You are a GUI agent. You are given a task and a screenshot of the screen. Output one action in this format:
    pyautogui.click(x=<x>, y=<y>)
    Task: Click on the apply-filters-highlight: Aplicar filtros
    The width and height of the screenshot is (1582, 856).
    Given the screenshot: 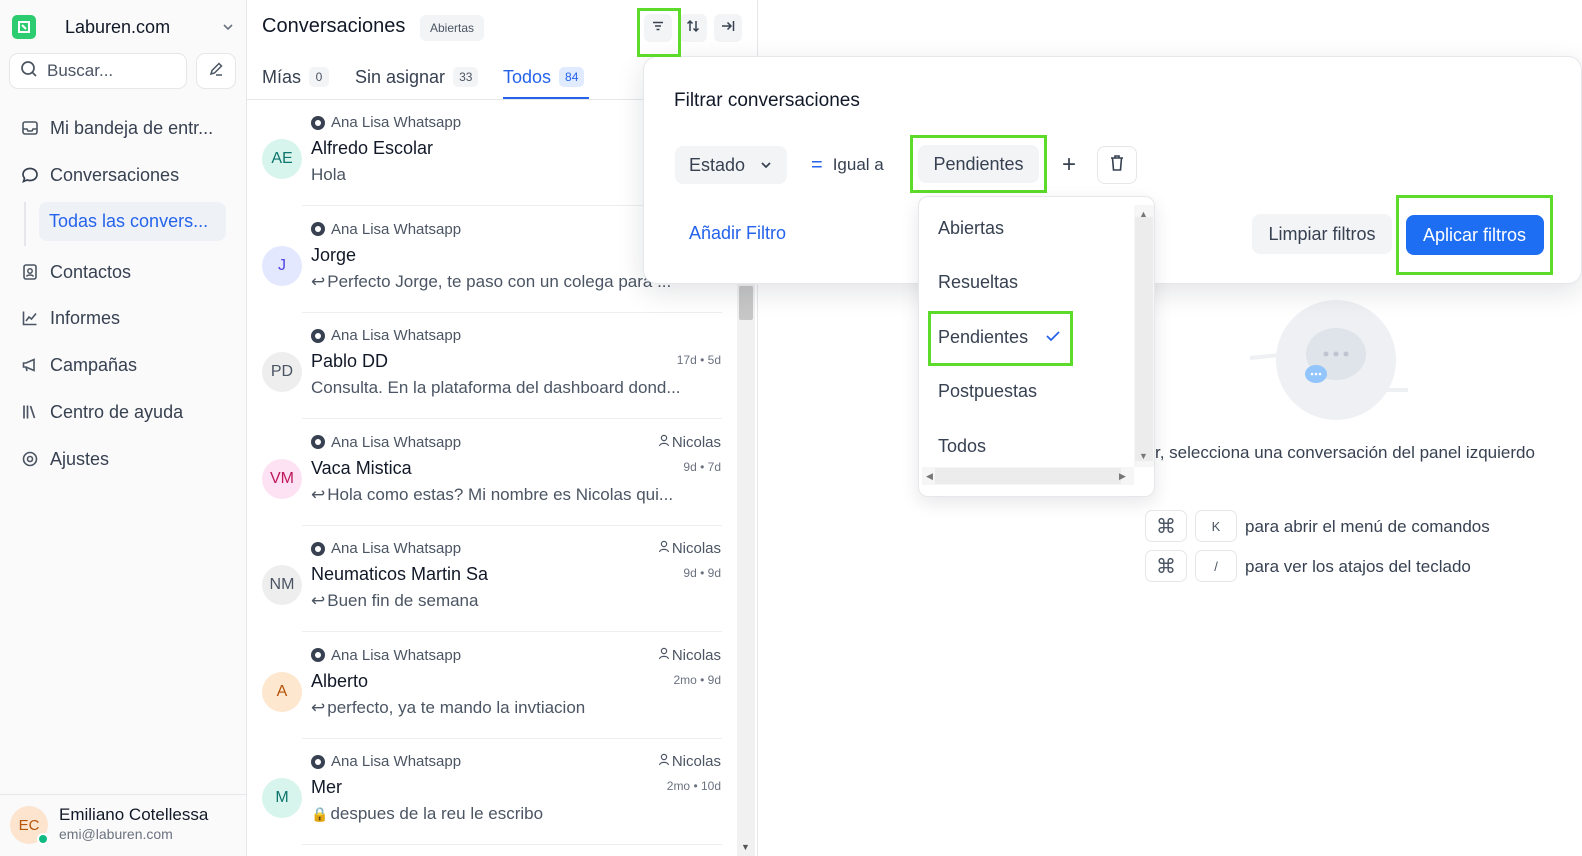 What is the action you would take?
    pyautogui.click(x=1474, y=235)
    